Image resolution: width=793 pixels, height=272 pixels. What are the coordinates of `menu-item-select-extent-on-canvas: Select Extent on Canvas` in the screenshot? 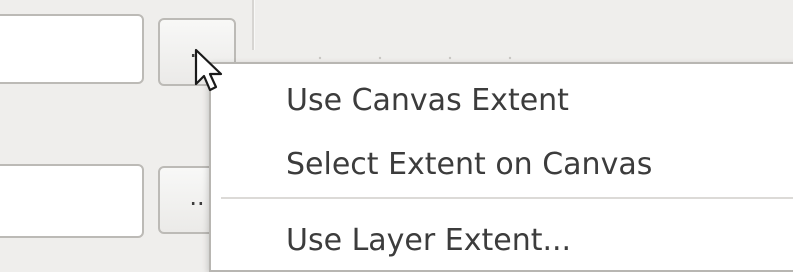 It's located at (469, 165).